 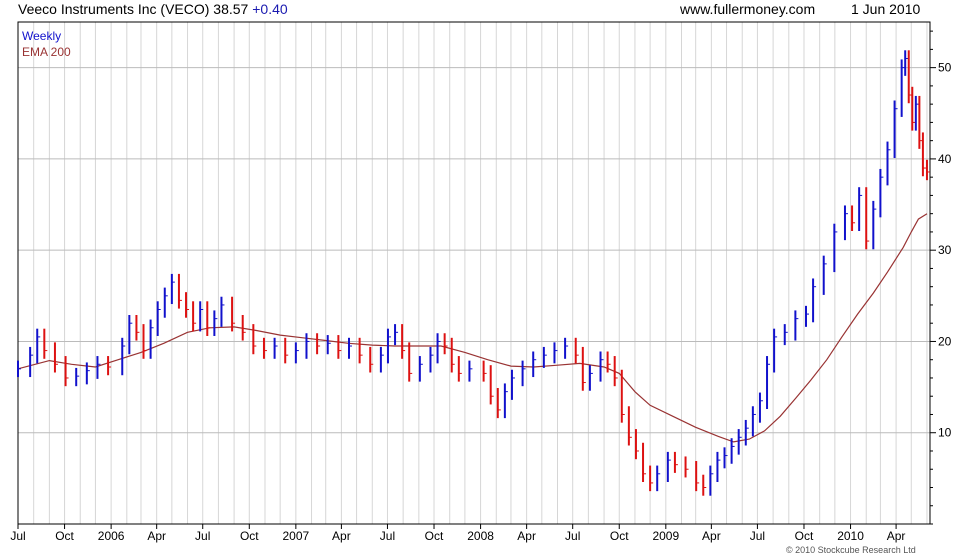 What do you see at coordinates (945, 159) in the screenshot?
I see `y-tick-label: 40` at bounding box center [945, 159].